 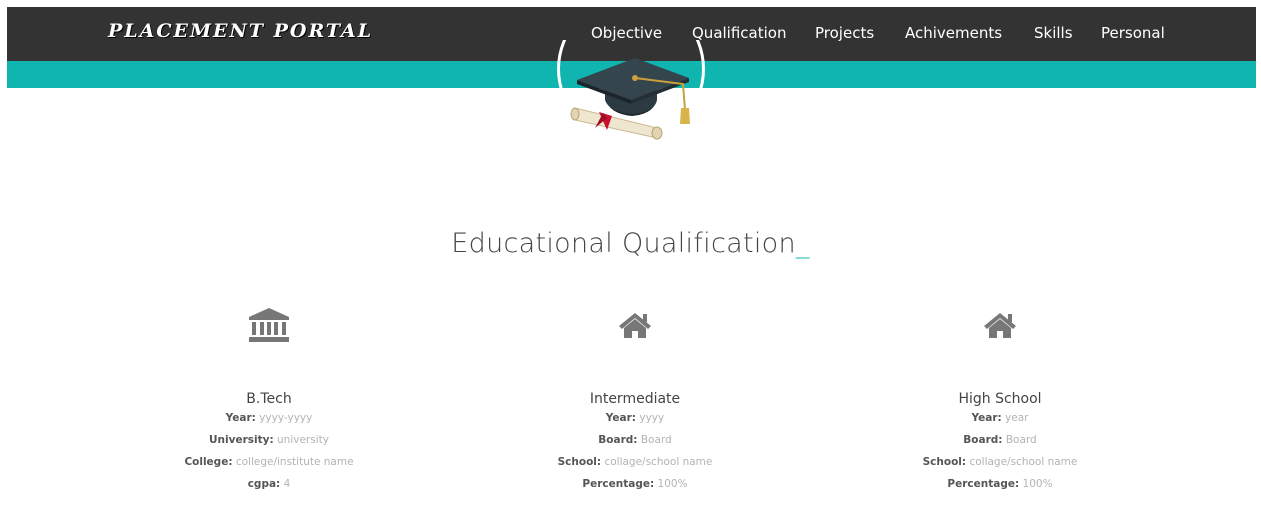 I want to click on detail-year: Year: year, so click(x=1000, y=418).